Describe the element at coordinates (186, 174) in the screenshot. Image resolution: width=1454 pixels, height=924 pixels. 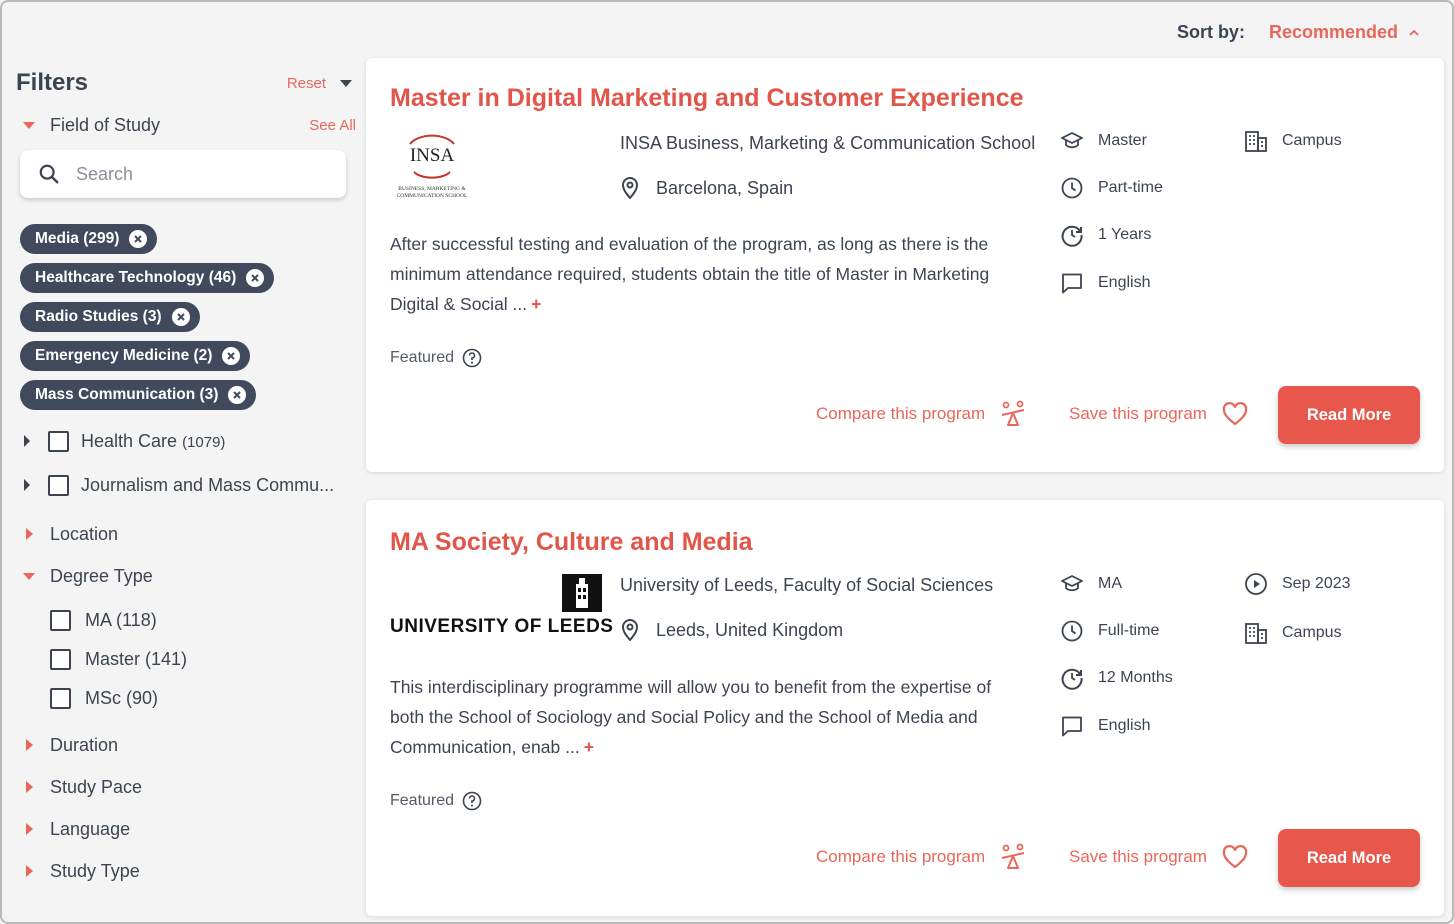
I see `search-input` at that location.